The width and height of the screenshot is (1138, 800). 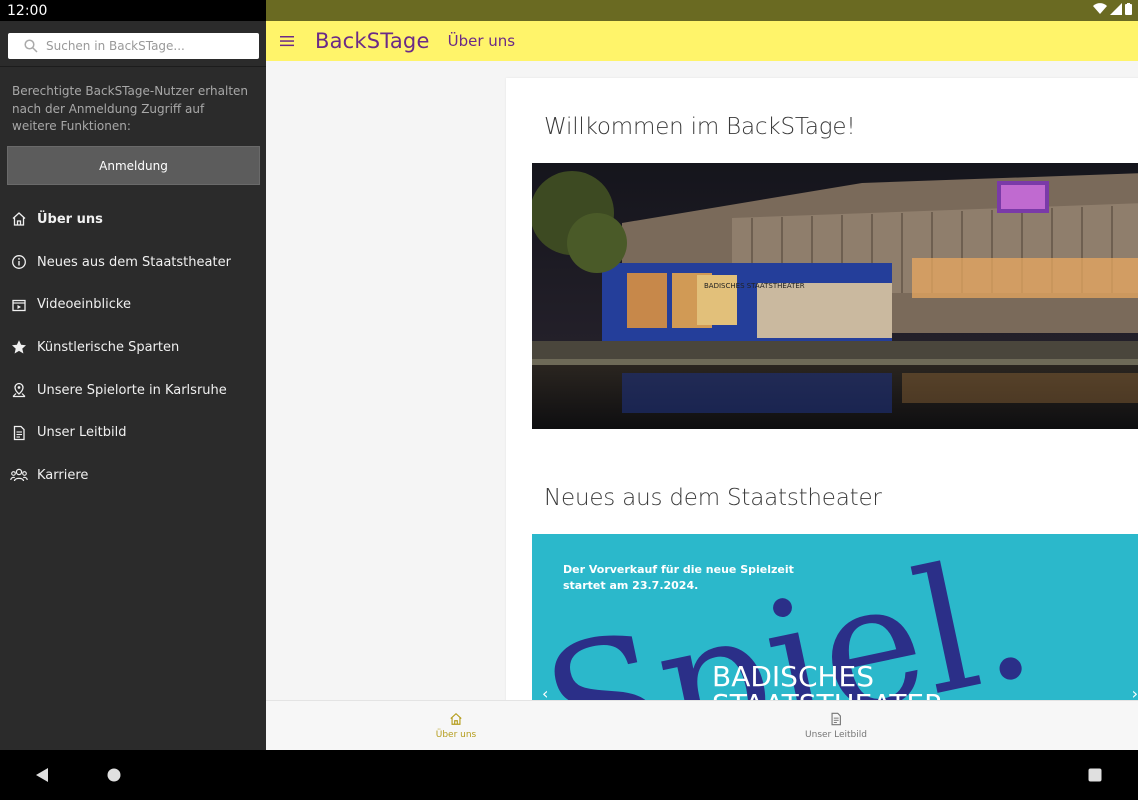 What do you see at coordinates (63, 475) in the screenshot?
I see `sidebar-item-label: Karriere` at bounding box center [63, 475].